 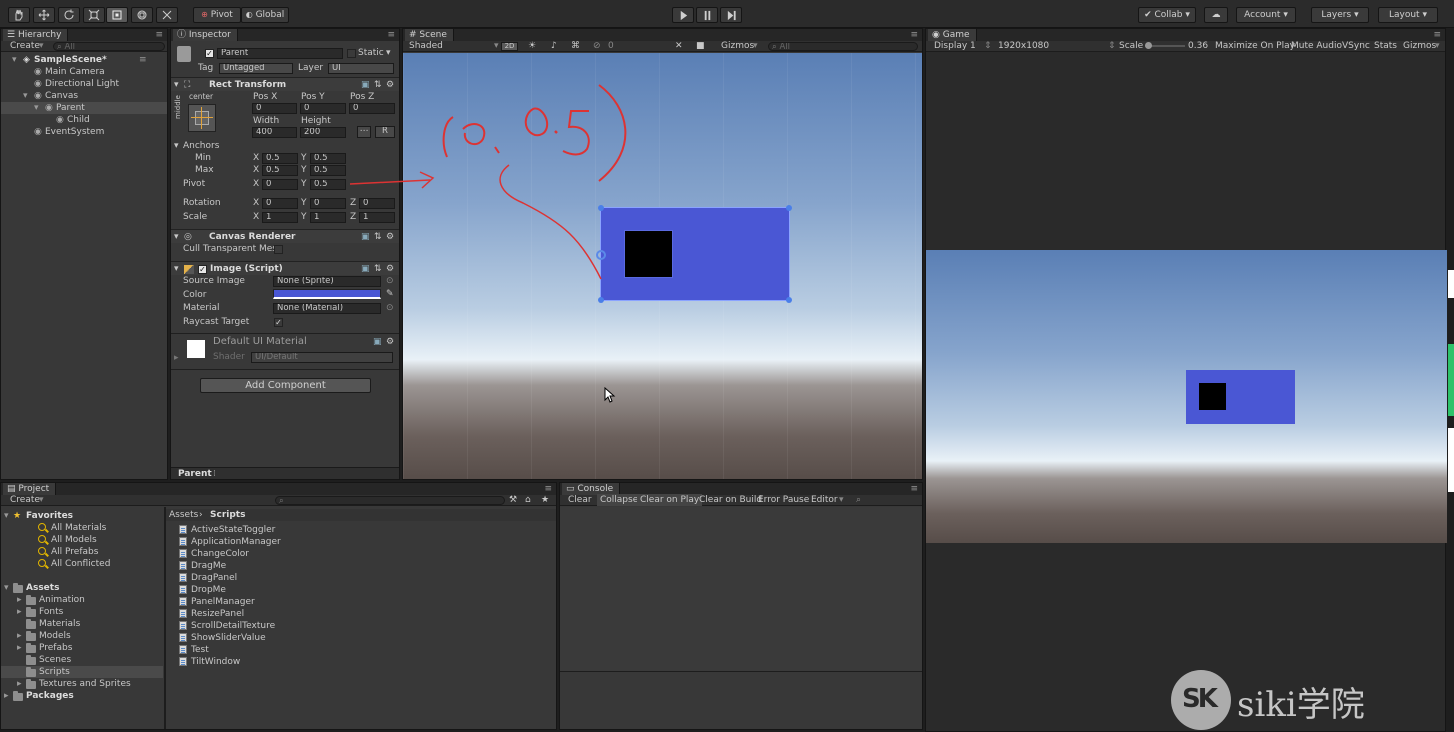 I want to click on vsync-toggle: VSync, so click(x=1356, y=46).